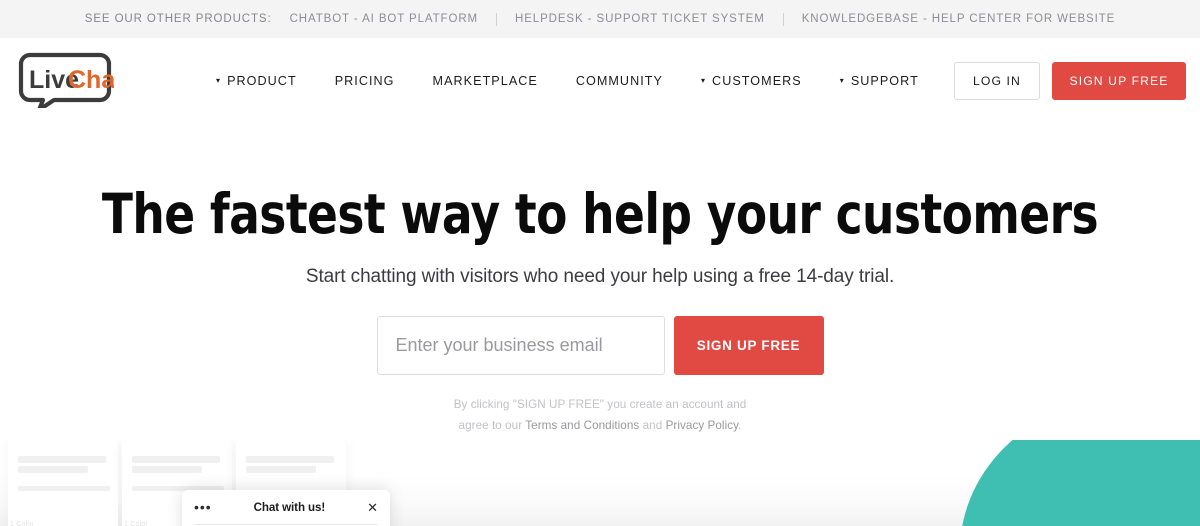  I want to click on nav-item-label: COMMUNITY, so click(619, 81).